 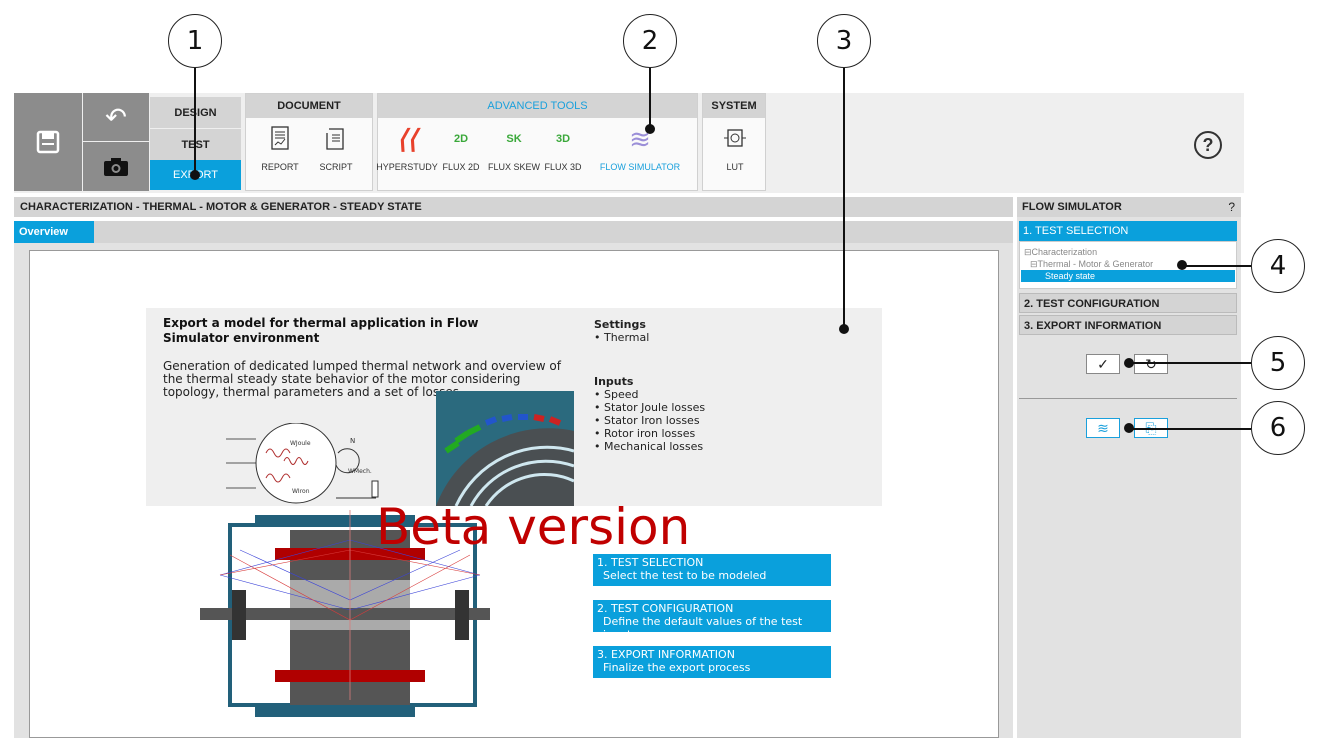 What do you see at coordinates (352, 441) in the screenshot?
I see `n-label: N` at bounding box center [352, 441].